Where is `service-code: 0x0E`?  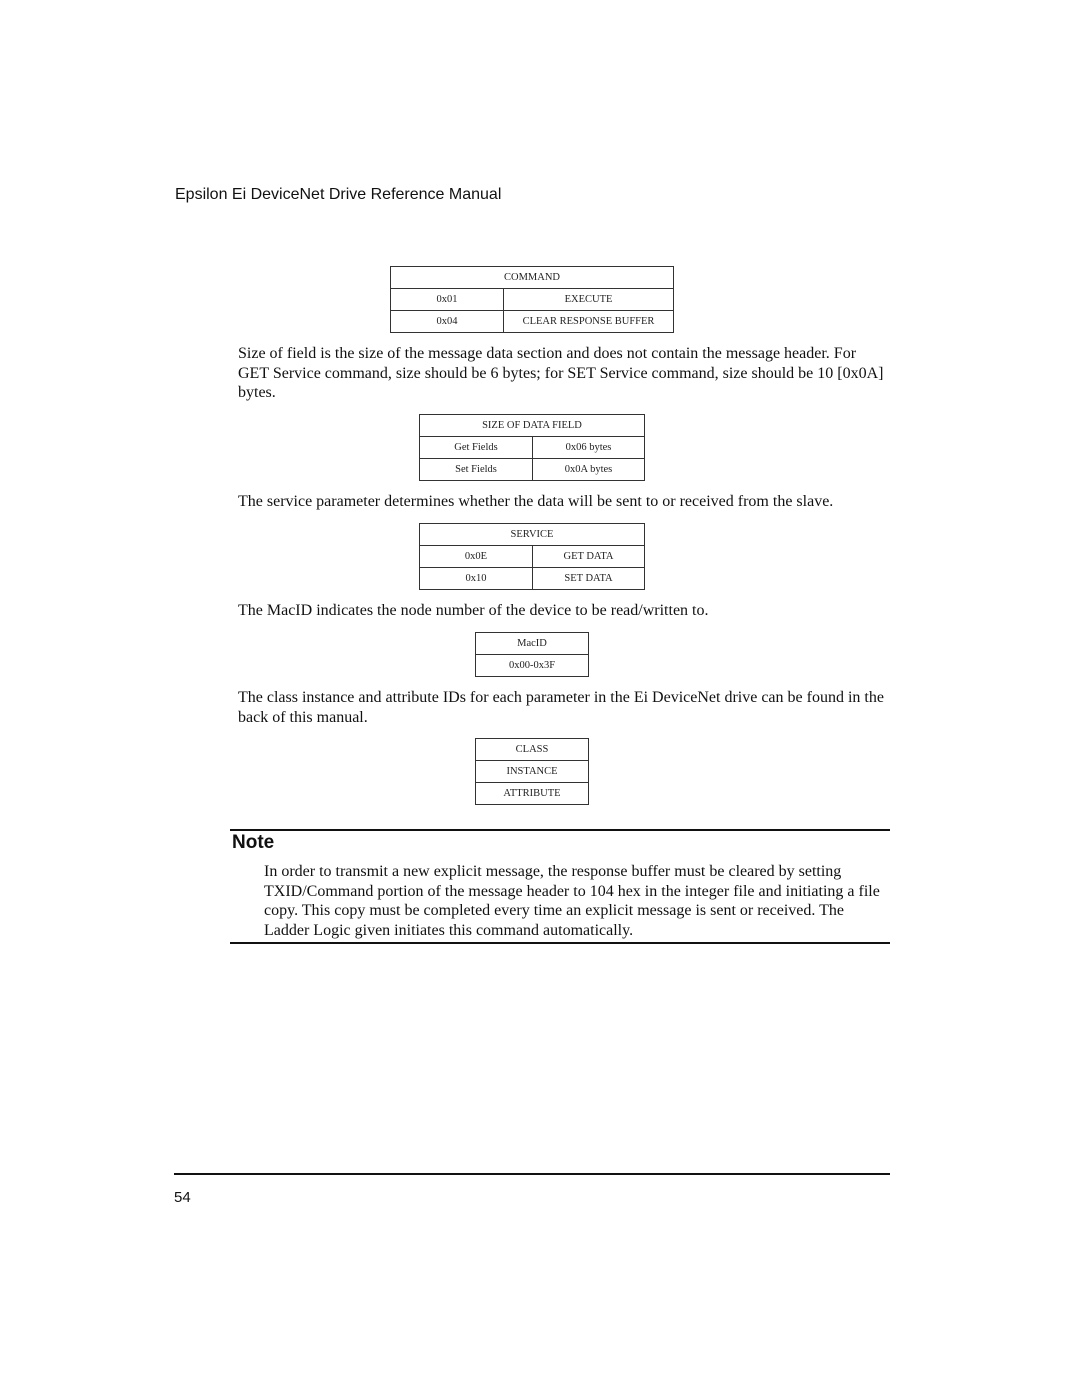 service-code: 0x0E is located at coordinates (476, 556).